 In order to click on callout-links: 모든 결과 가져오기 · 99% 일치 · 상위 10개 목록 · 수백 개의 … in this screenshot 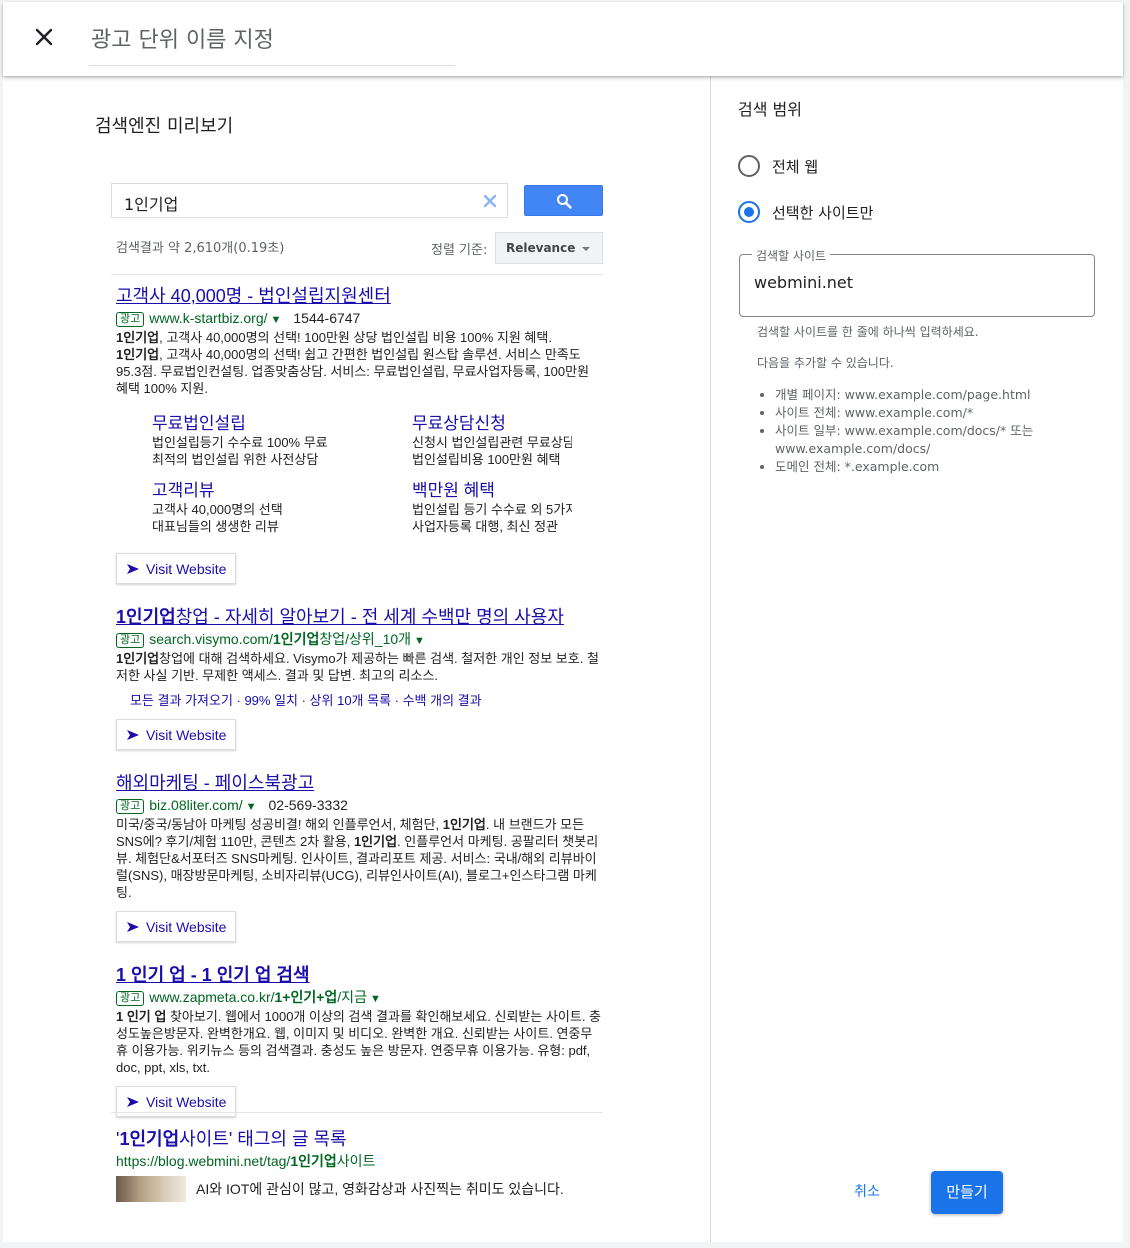, I will do `click(366, 700)`.